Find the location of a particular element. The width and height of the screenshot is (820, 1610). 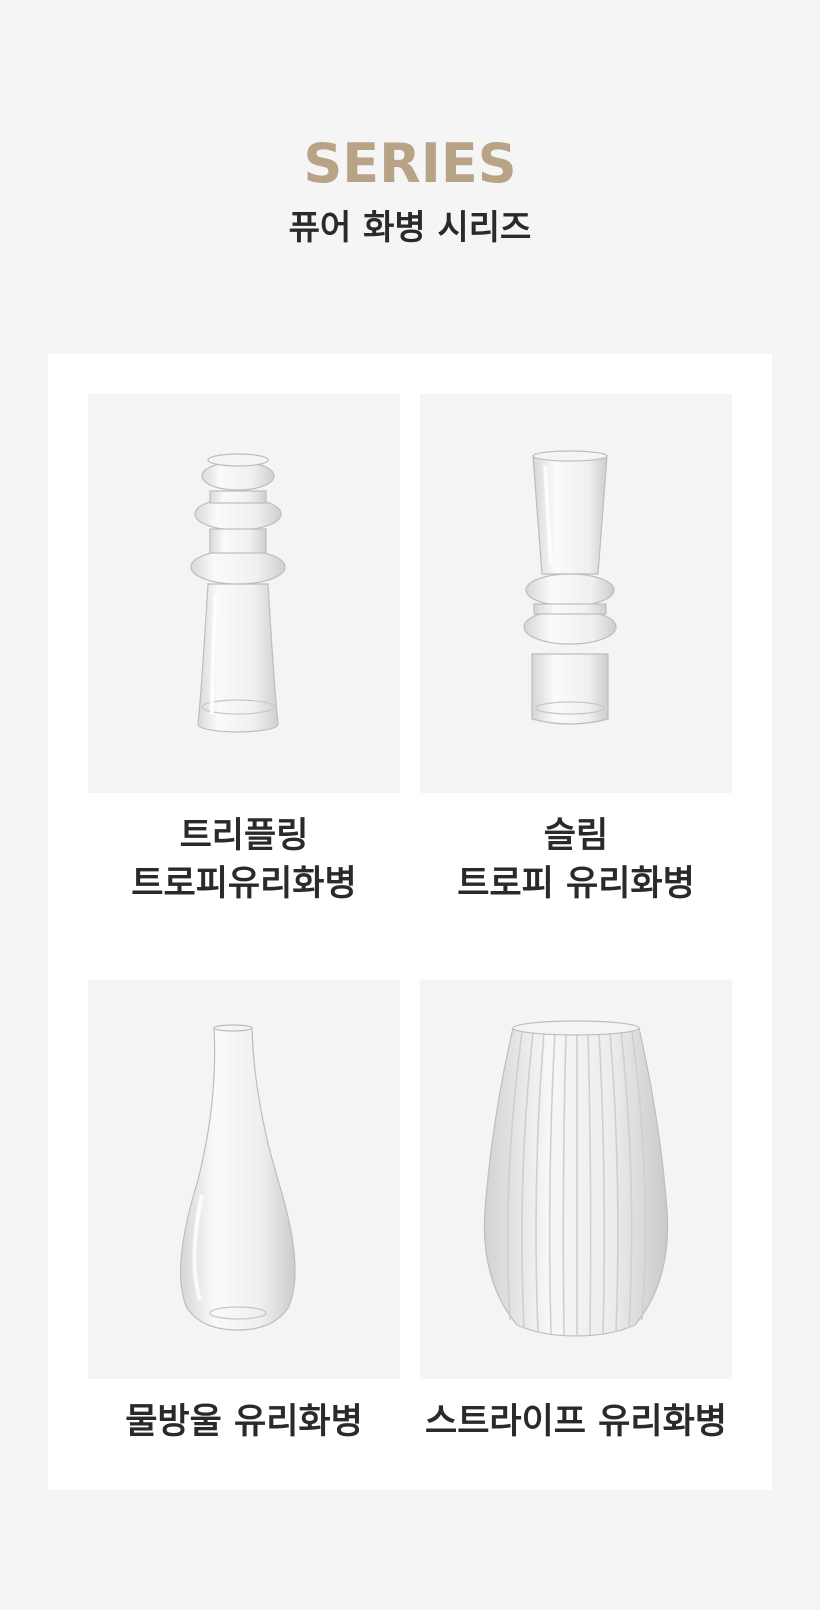

product-name-slim-trophy: 슬림 트로피 유리화병 is located at coordinates (576, 860).